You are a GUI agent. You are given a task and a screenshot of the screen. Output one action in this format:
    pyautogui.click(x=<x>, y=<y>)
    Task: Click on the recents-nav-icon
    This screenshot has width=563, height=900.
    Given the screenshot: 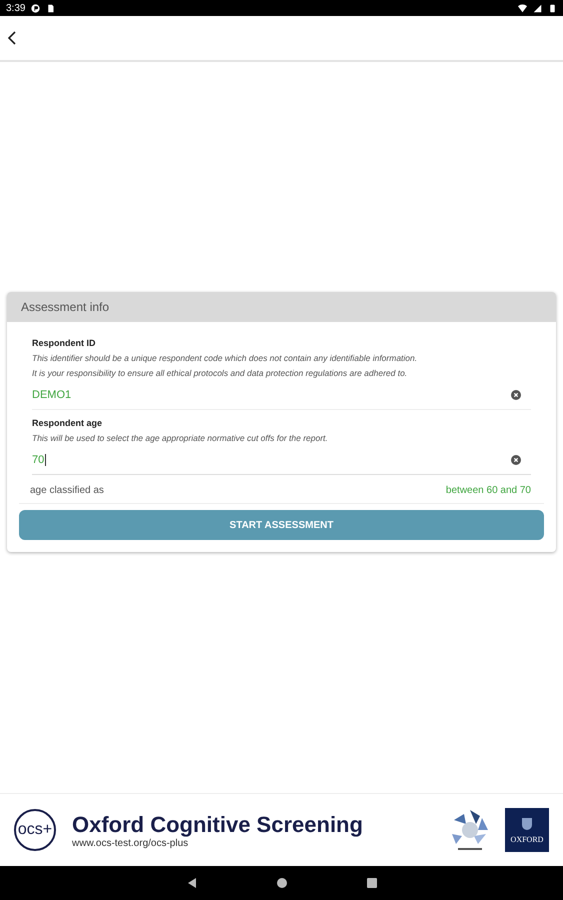 What is the action you would take?
    pyautogui.click(x=372, y=883)
    